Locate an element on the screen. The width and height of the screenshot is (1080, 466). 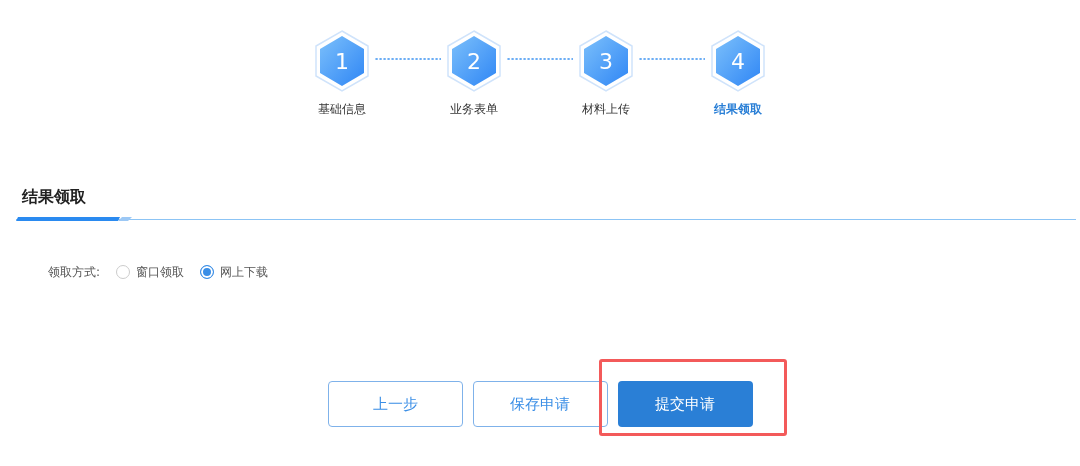
step-label: 材料上传 is located at coordinates (606, 109).